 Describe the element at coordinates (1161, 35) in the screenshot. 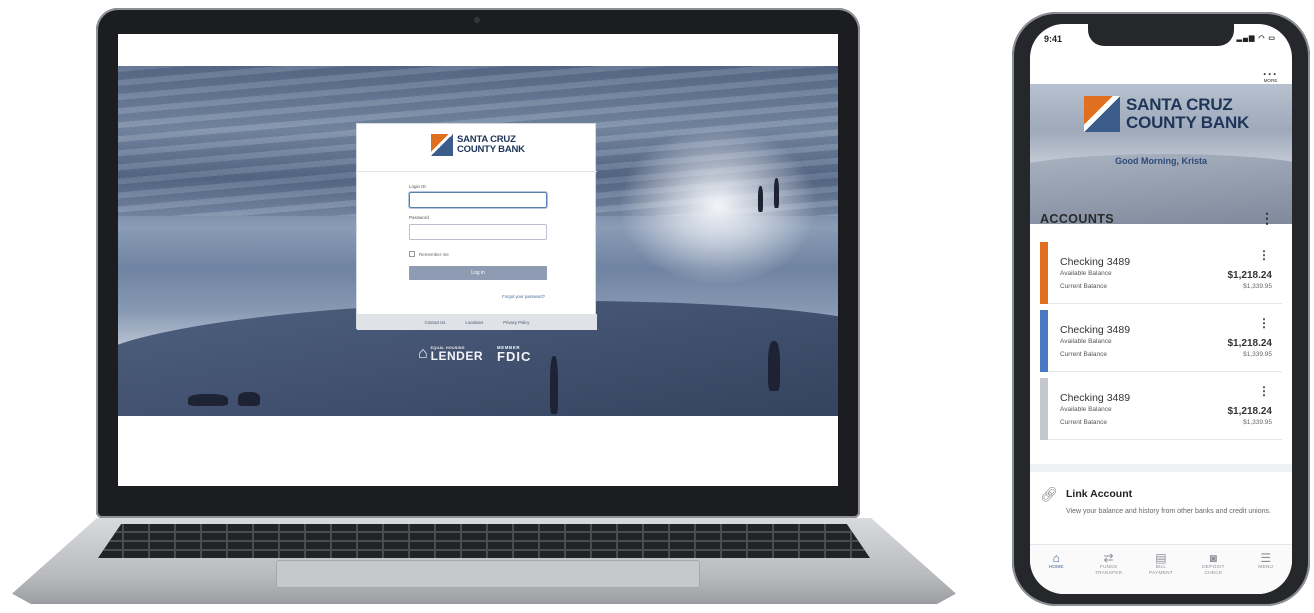

I see `phone-notch` at that location.